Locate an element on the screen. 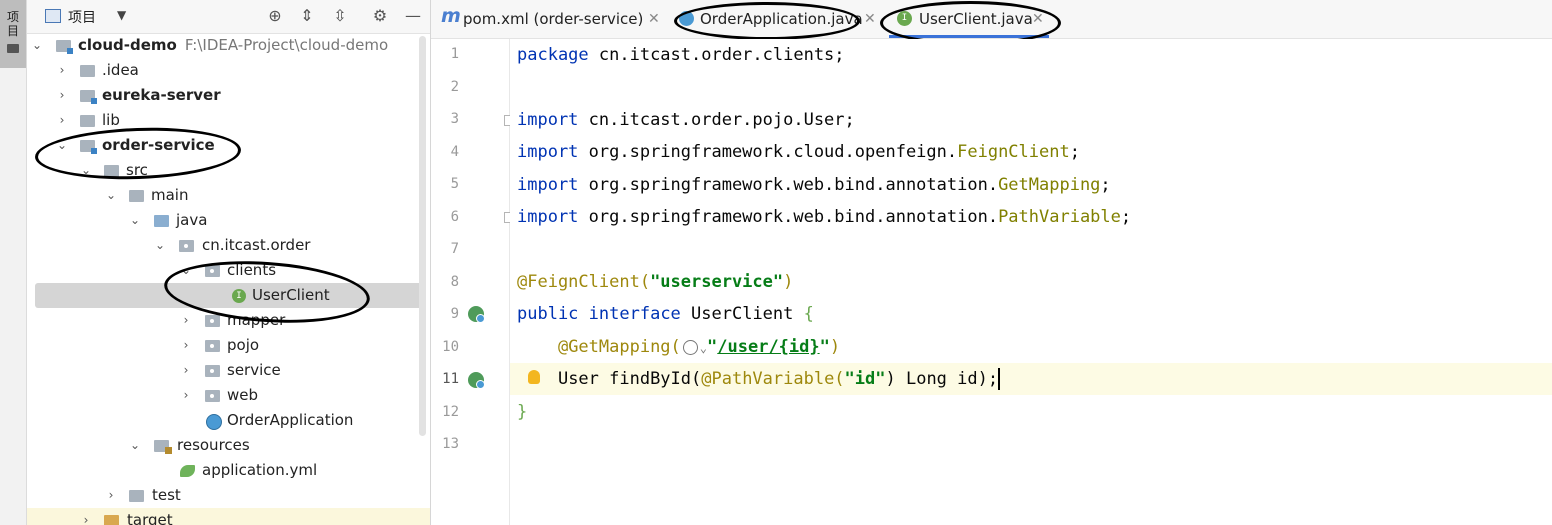 Image resolution: width=1552 pixels, height=525 pixels. tree-item-label: java is located at coordinates (192, 220).